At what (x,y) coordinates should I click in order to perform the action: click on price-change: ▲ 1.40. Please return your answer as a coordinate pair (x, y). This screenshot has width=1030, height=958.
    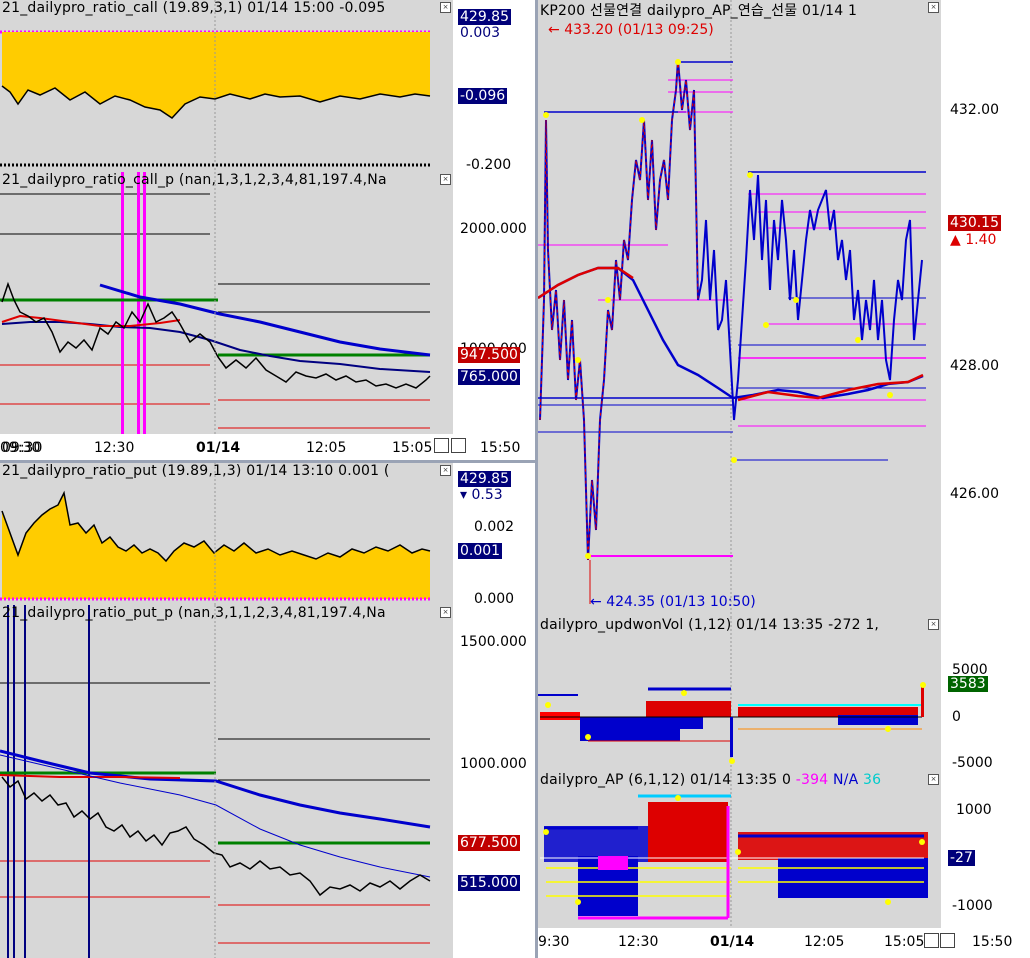
    Looking at the image, I should click on (973, 240).